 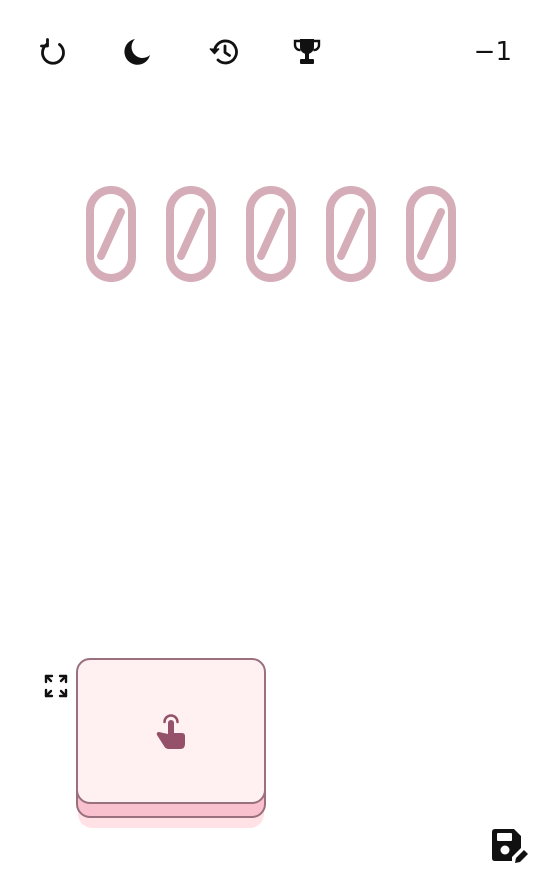 I want to click on history-icon, so click(x=223, y=52).